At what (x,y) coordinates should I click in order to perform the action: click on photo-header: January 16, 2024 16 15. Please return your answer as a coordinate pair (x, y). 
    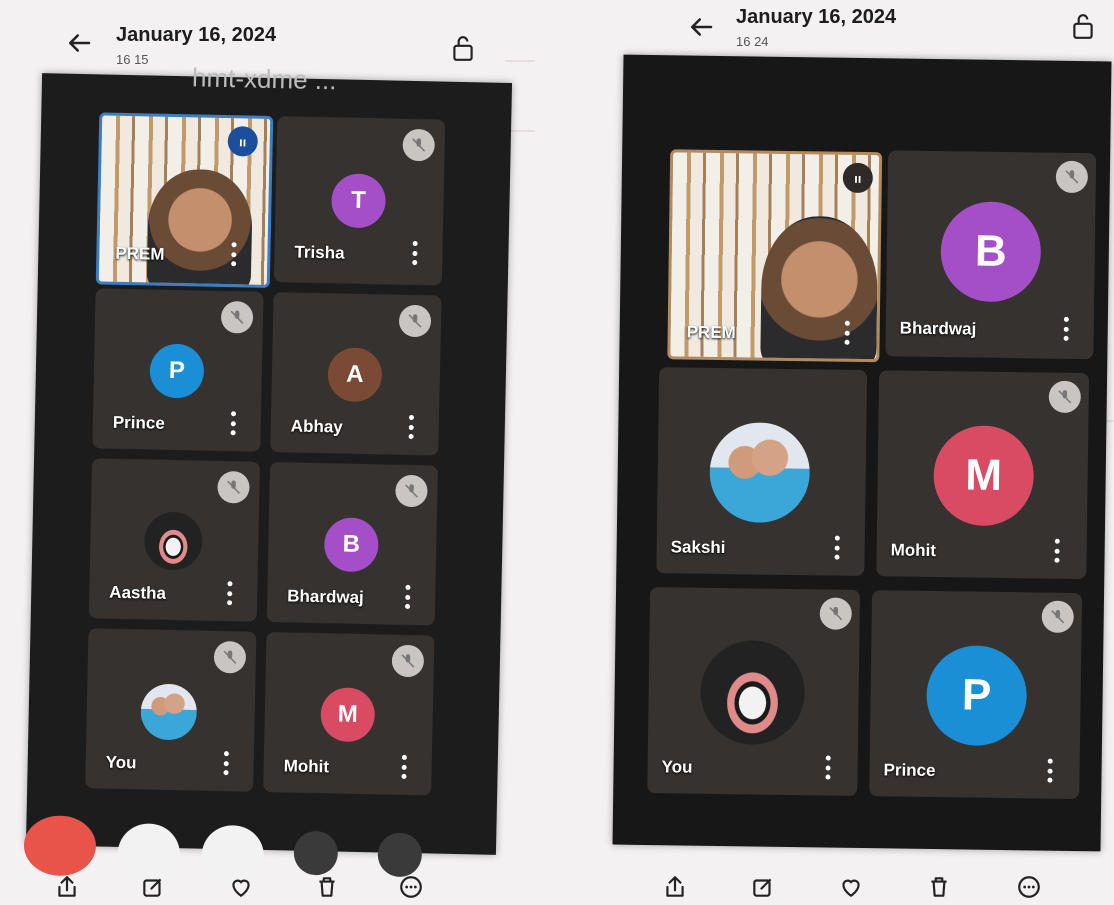
    Looking at the image, I should click on (270, 35).